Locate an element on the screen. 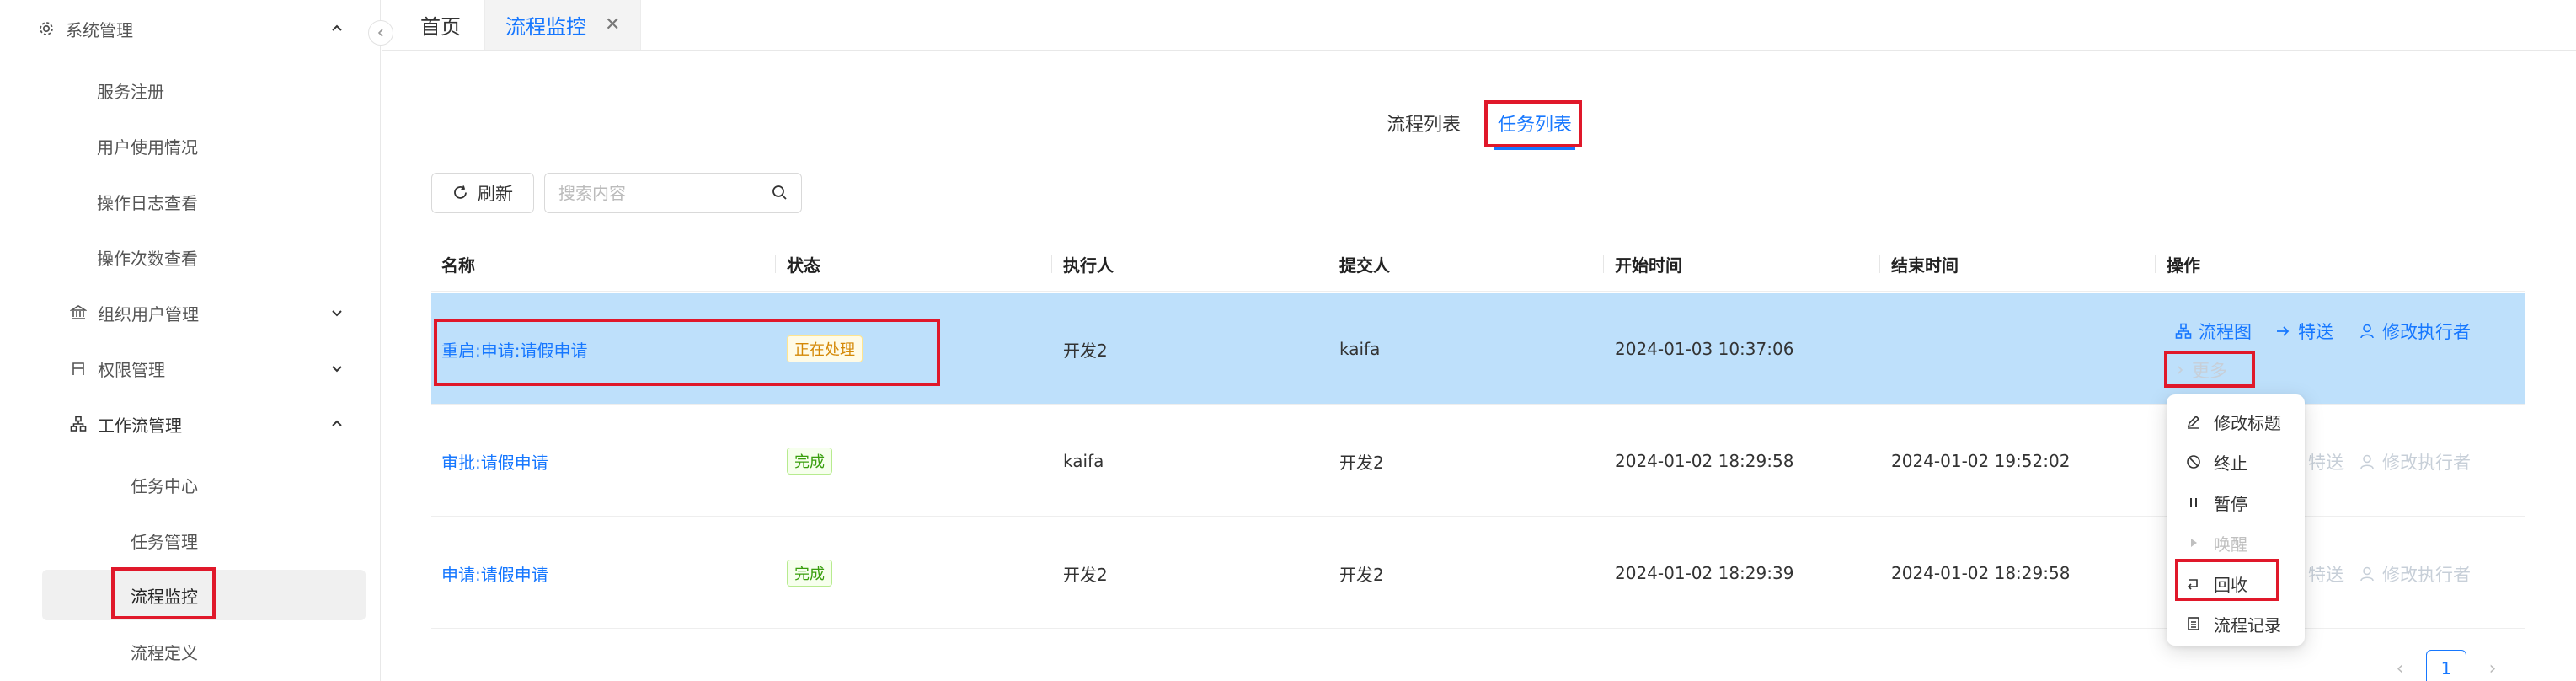 This screenshot has width=2576, height=681. sidebar-item-user-usage: 用户使用情况 is located at coordinates (190, 145).